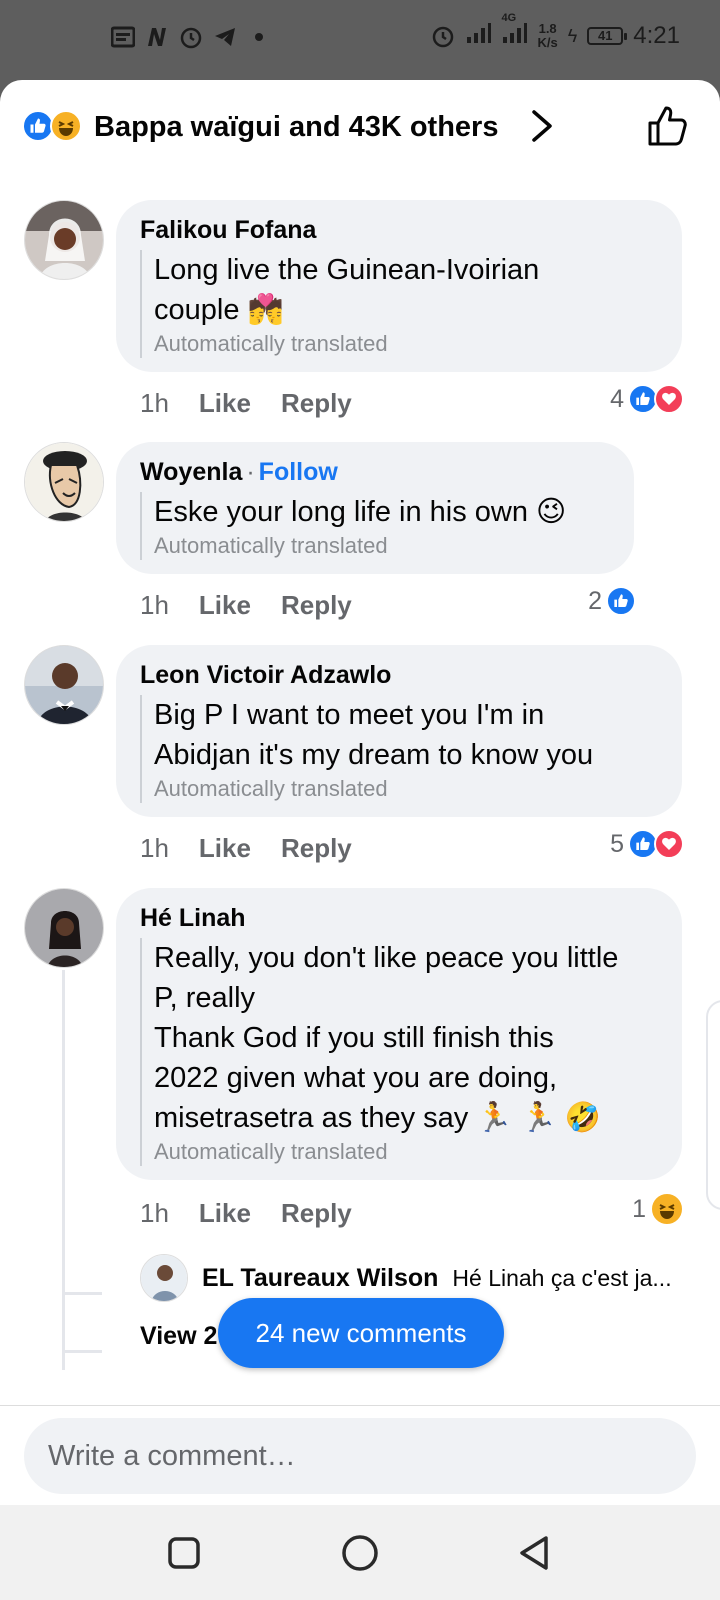  I want to click on like-post-button, so click(668, 126).